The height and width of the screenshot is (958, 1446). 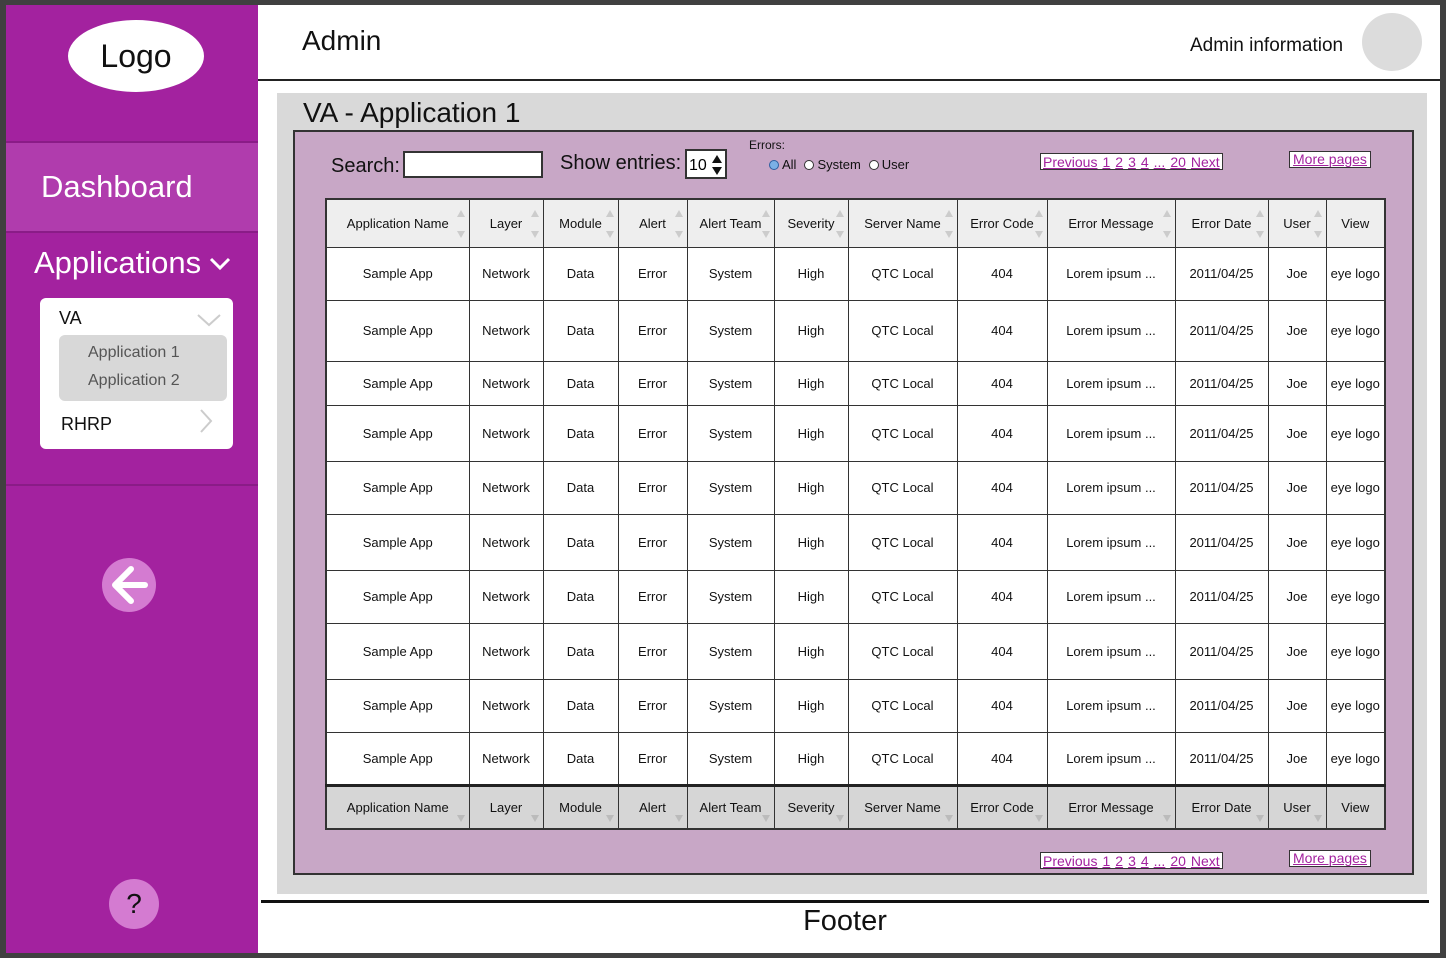 What do you see at coordinates (506, 223) in the screenshot?
I see `column-header: Layer` at bounding box center [506, 223].